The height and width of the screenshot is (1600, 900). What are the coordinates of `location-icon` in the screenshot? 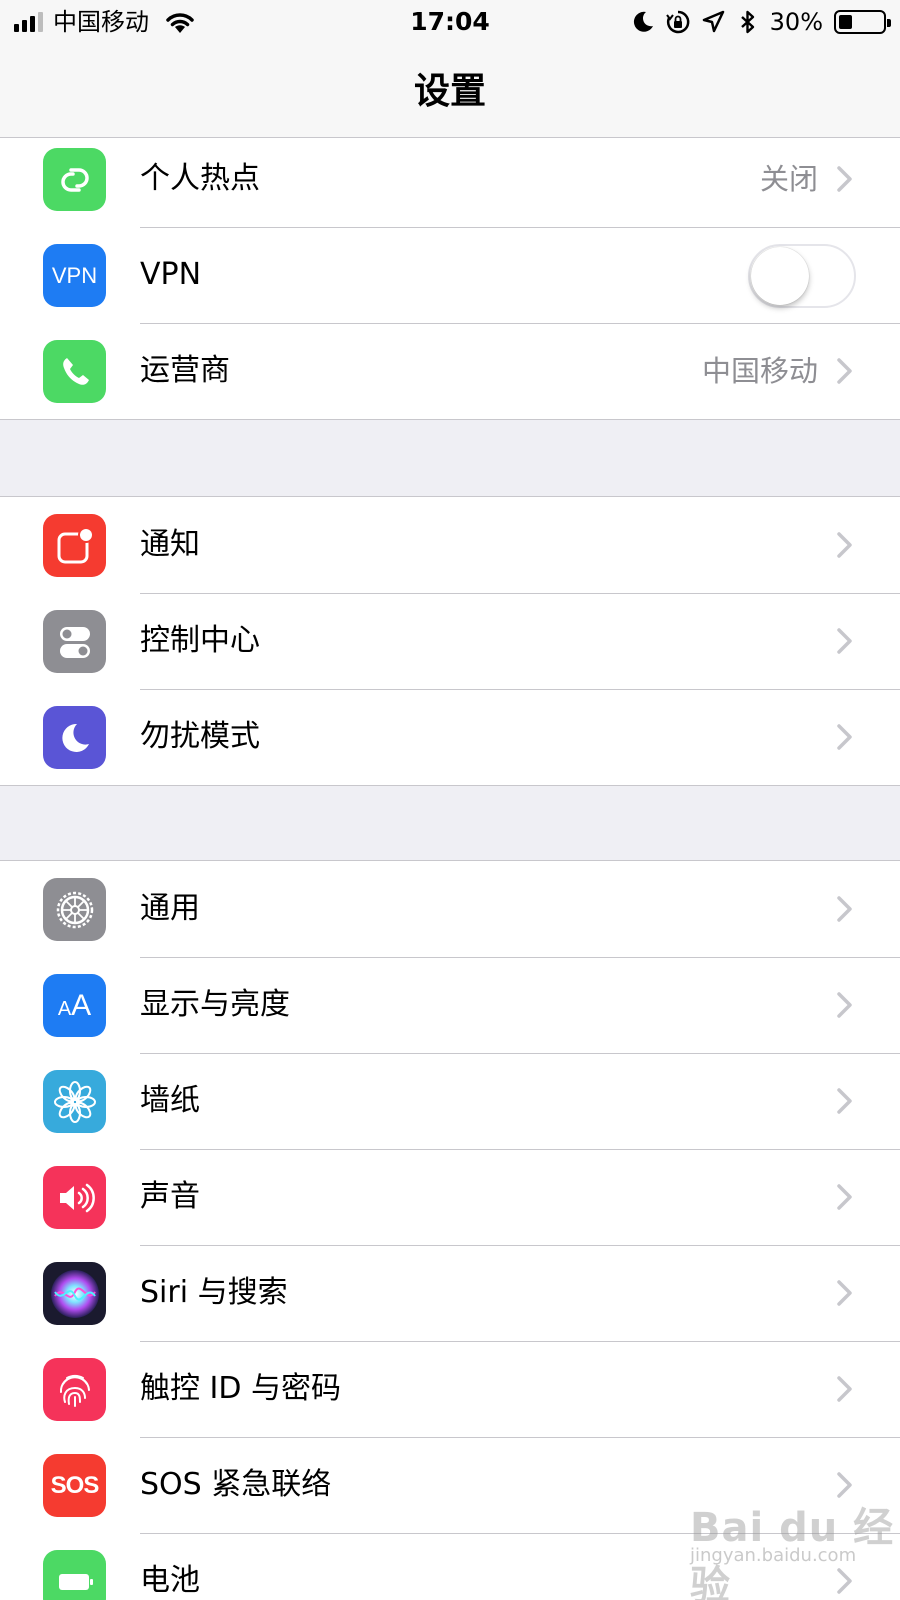 It's located at (713, 21).